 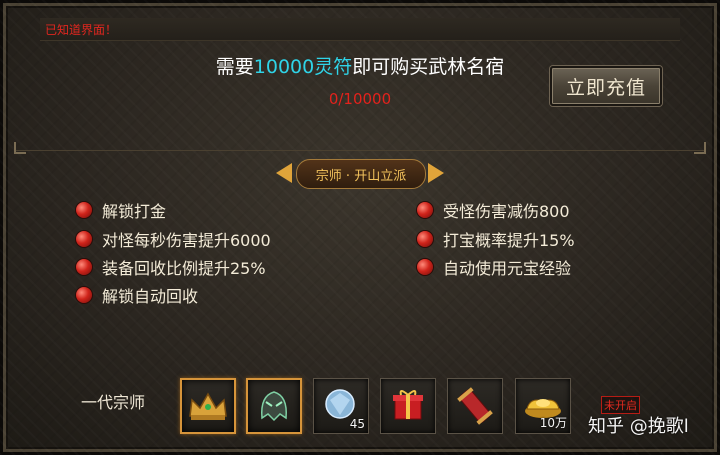 I want to click on benefit-label: 对怪每秒伤害提升6000, so click(x=186, y=240).